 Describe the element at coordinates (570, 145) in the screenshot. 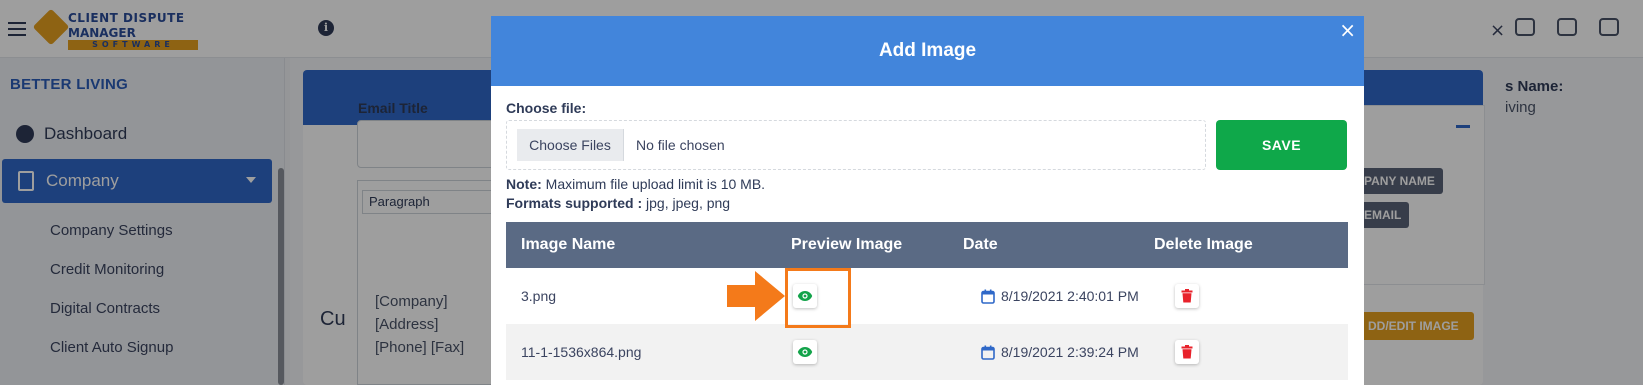

I see `choose-files-button: Choose Files` at that location.